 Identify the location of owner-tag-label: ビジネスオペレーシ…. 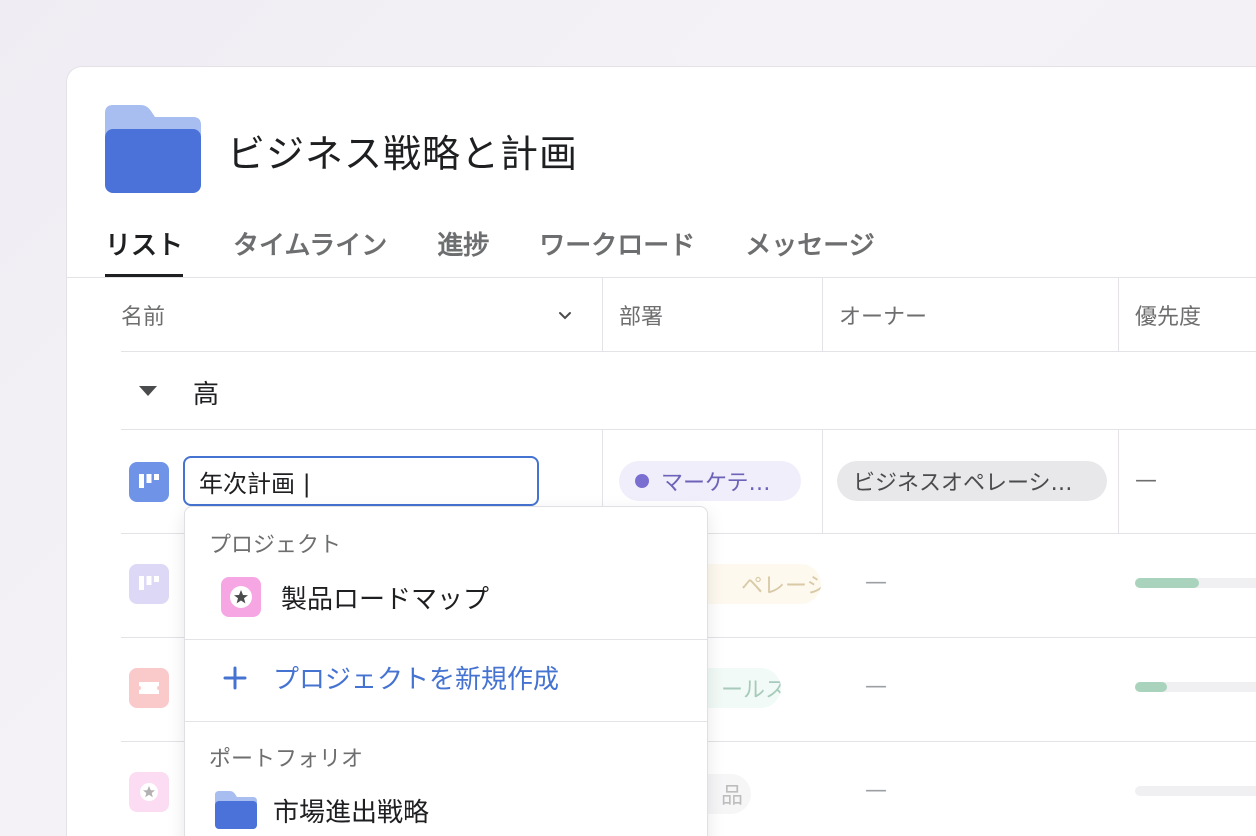
(963, 483).